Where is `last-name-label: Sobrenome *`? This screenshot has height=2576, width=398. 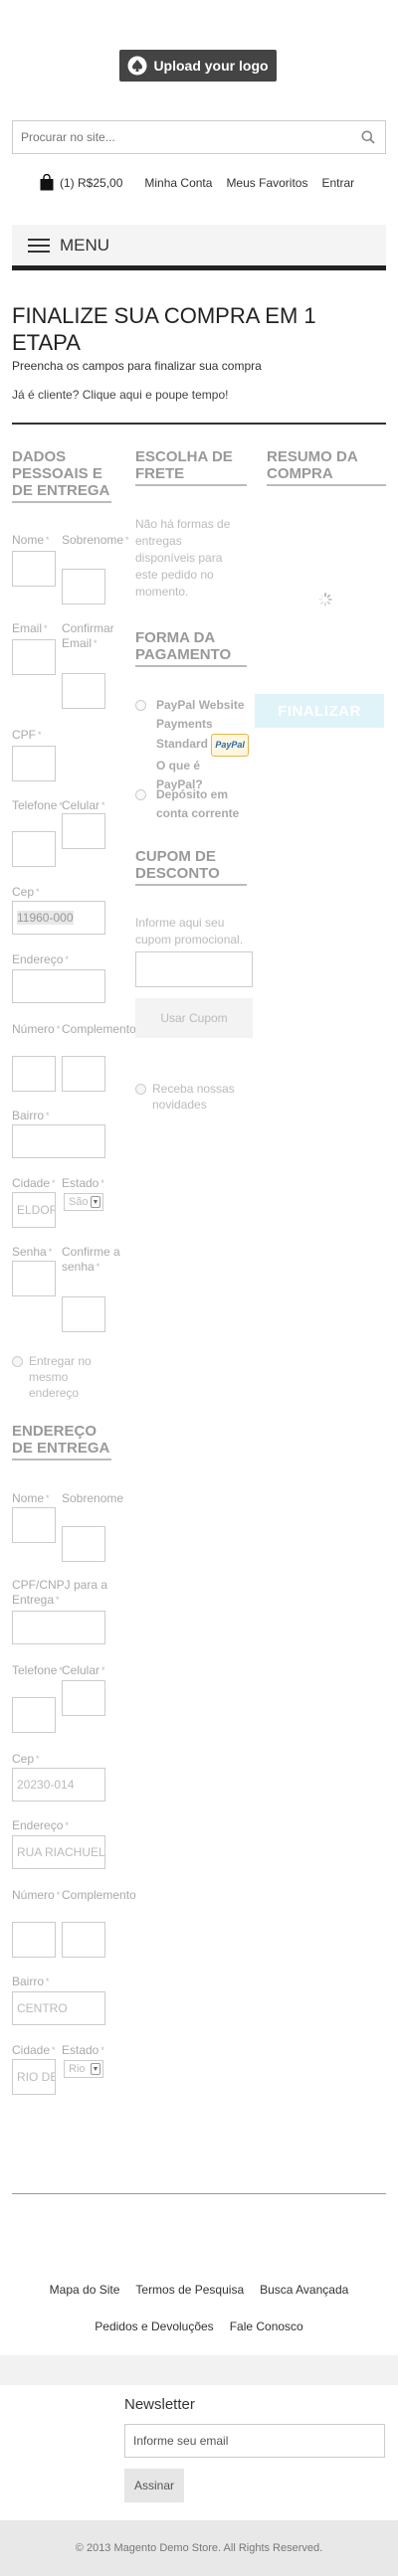 last-name-label: Sobrenome * is located at coordinates (95, 540).